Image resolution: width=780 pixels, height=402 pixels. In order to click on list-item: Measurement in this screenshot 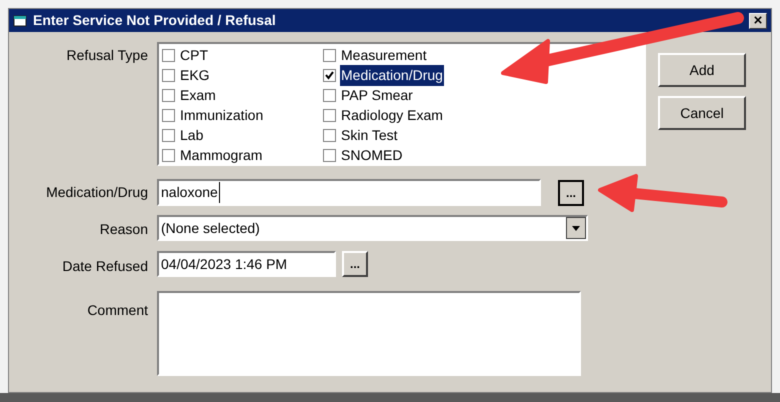, I will do `click(384, 55)`.